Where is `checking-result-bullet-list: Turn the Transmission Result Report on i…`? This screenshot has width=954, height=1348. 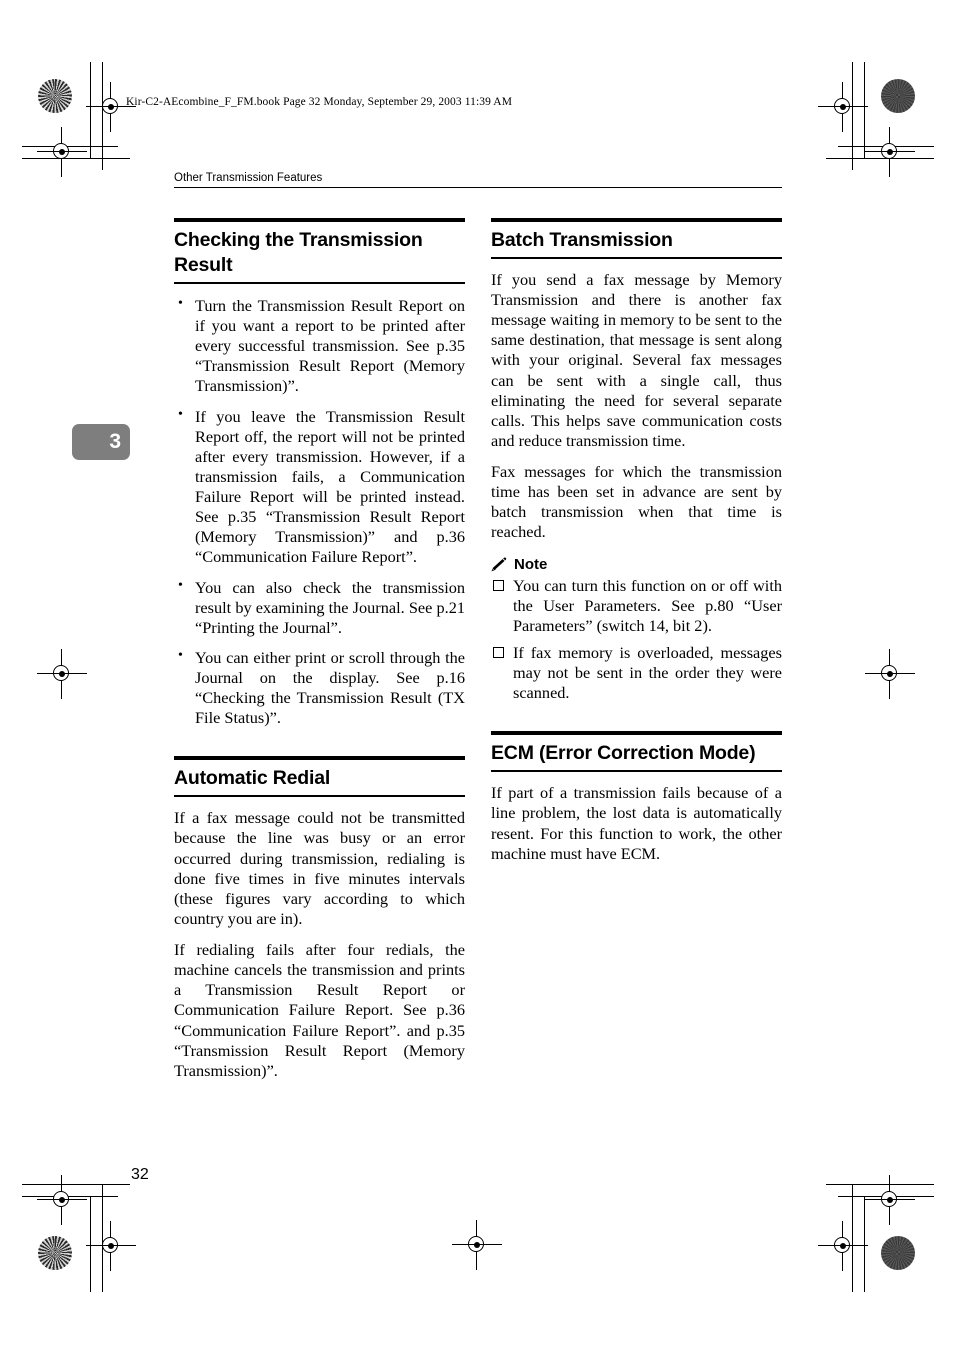 checking-result-bullet-list: Turn the Transmission Result Report on i… is located at coordinates (319, 512).